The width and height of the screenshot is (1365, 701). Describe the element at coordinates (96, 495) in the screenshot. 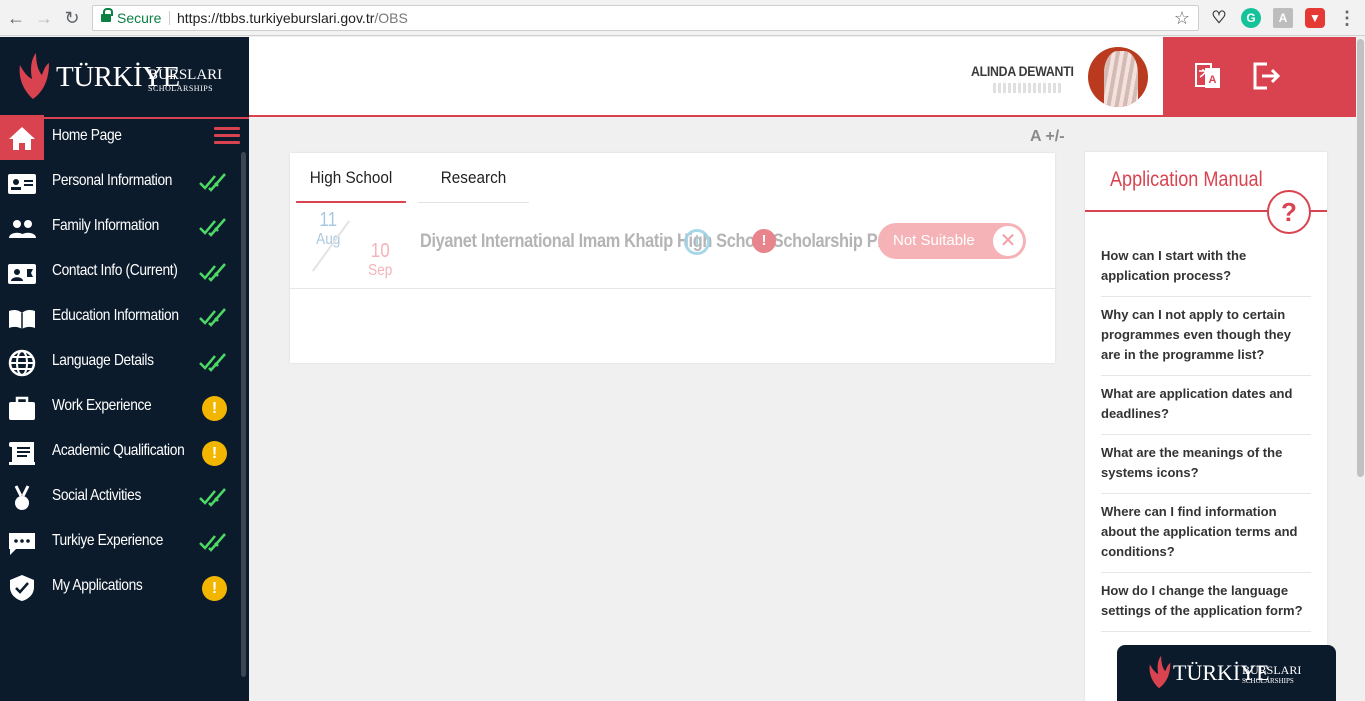

I see `sidebar-item-label: Social Activities` at that location.